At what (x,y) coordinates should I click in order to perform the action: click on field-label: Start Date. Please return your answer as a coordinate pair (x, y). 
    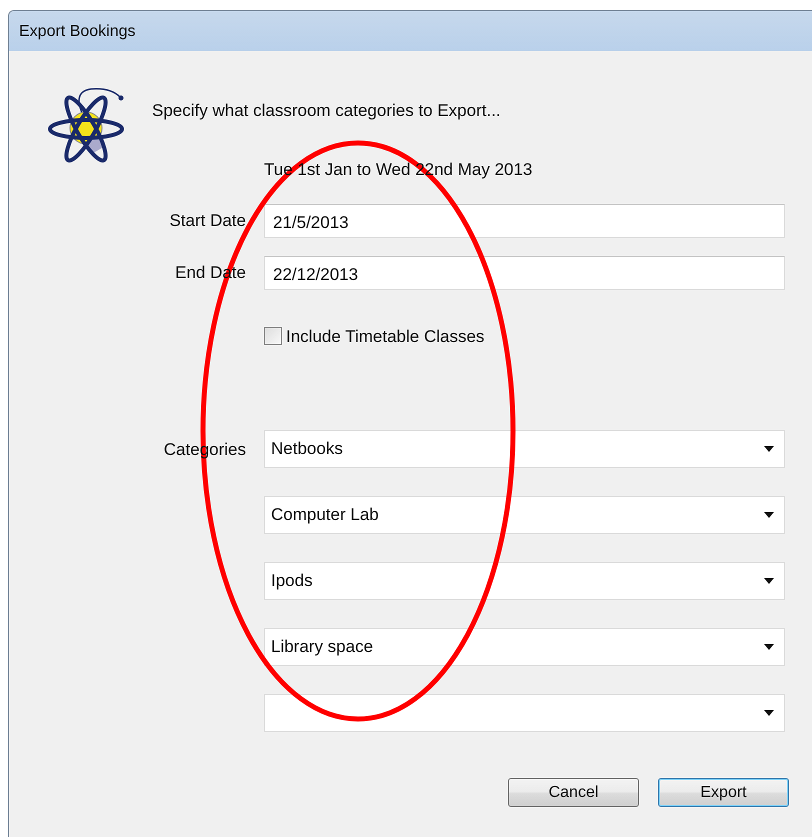
    Looking at the image, I should click on (207, 221).